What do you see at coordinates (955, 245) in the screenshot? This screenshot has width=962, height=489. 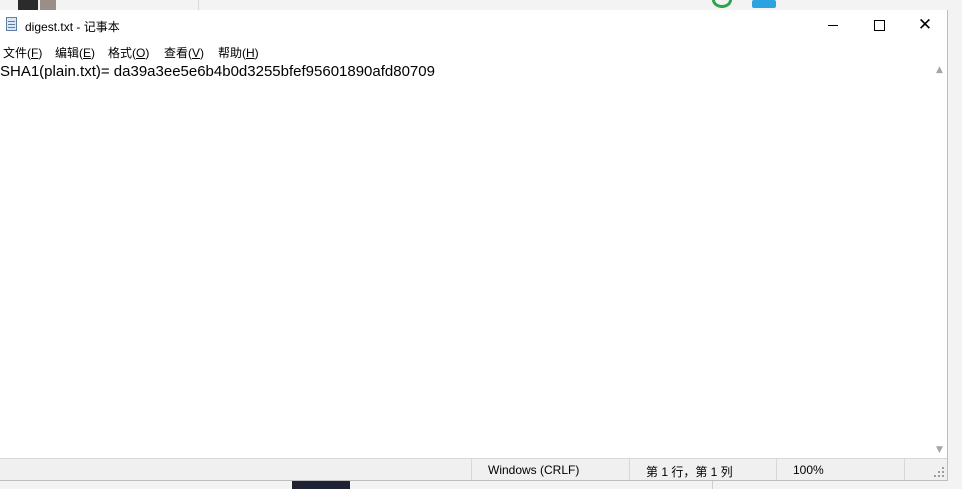 I see `background-desktop-edge` at bounding box center [955, 245].